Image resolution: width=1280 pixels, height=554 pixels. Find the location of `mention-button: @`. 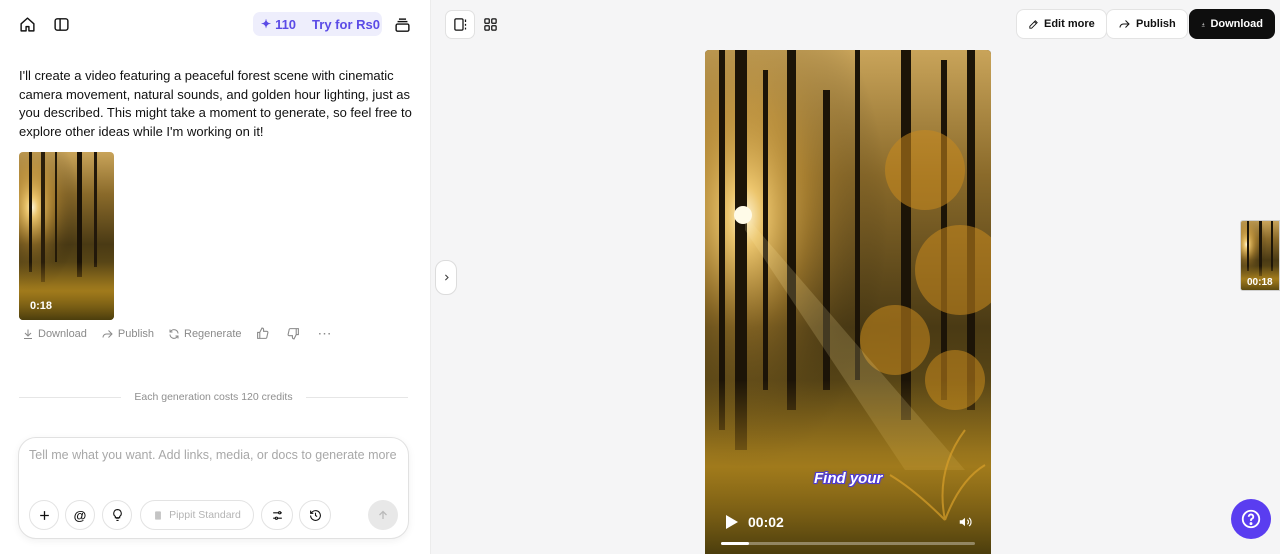

mention-button: @ is located at coordinates (80, 515).